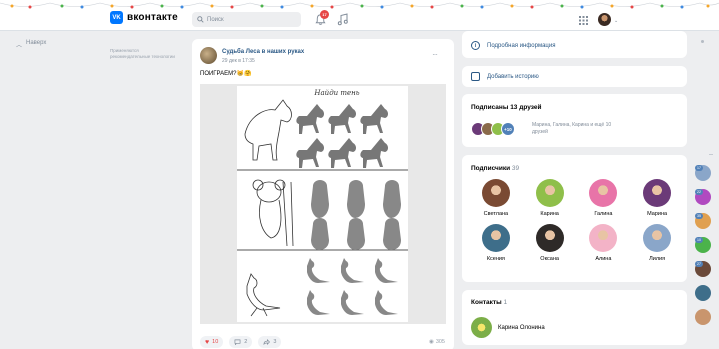  Describe the element at coordinates (359, 15) in the screenshot. I see `top-bar: VK вконтакте Поиск 17 ⌄` at that location.